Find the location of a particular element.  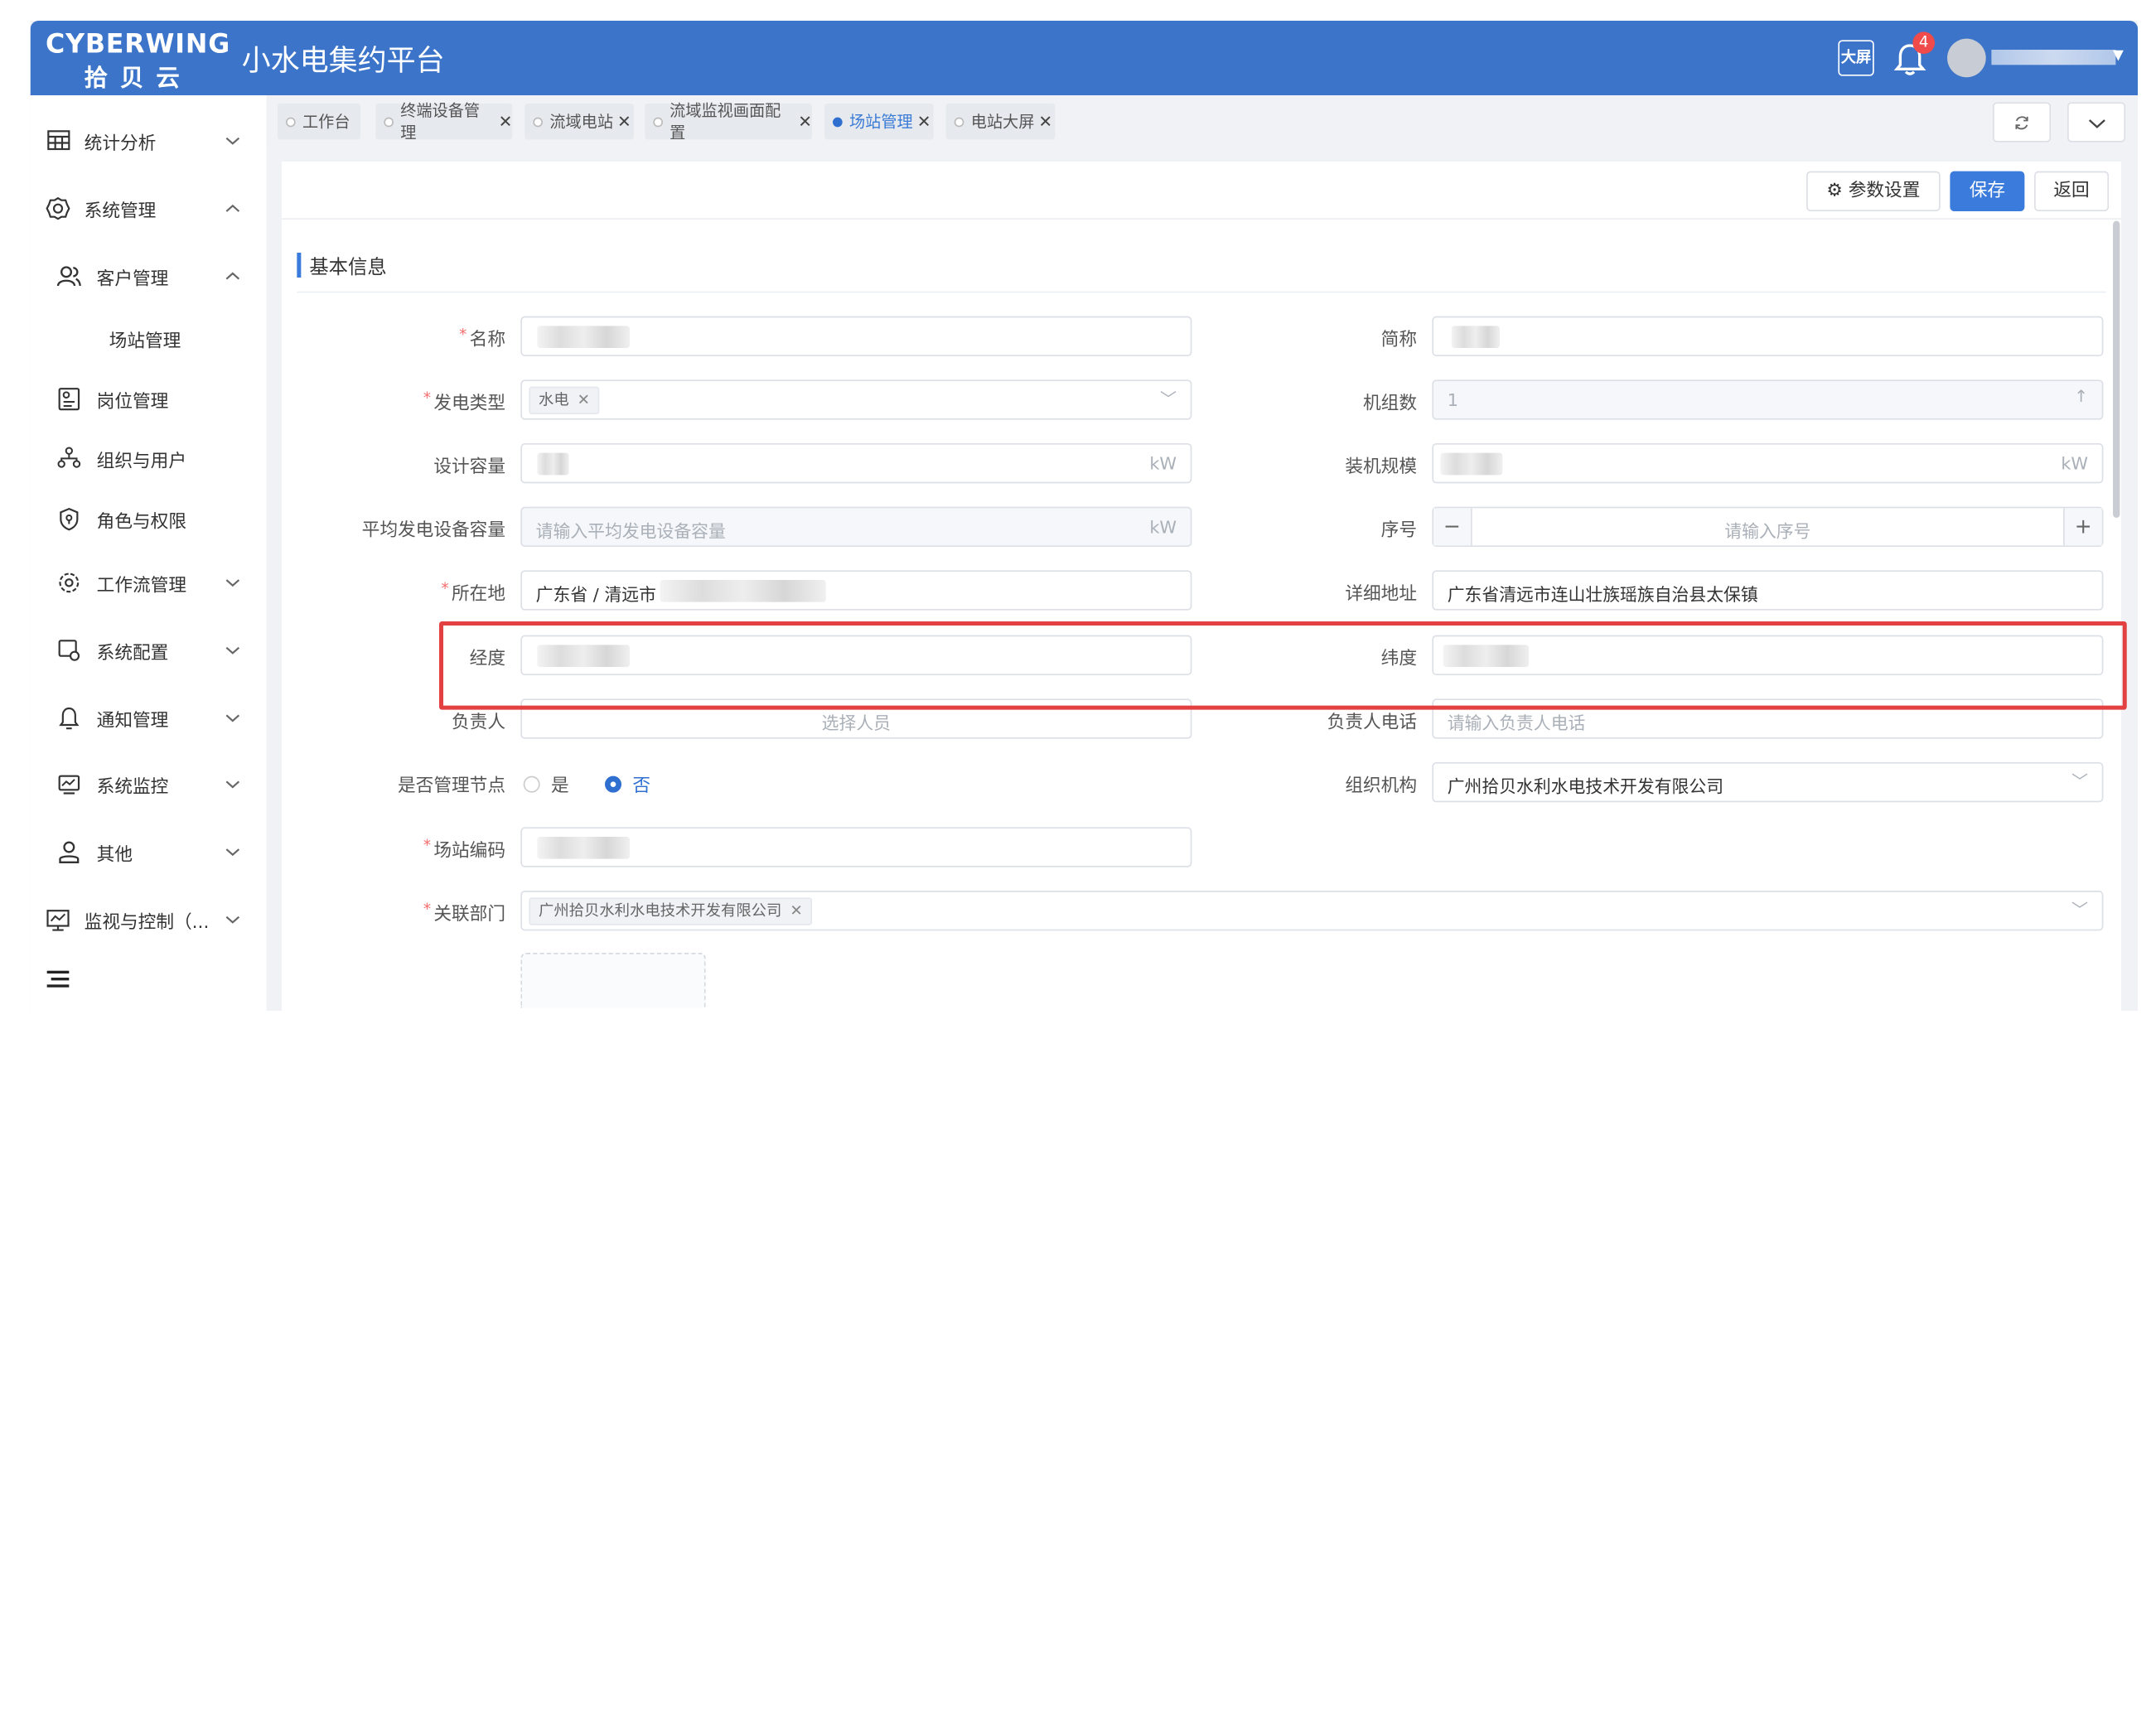

tab-label: 电站大屏 is located at coordinates (1002, 122).